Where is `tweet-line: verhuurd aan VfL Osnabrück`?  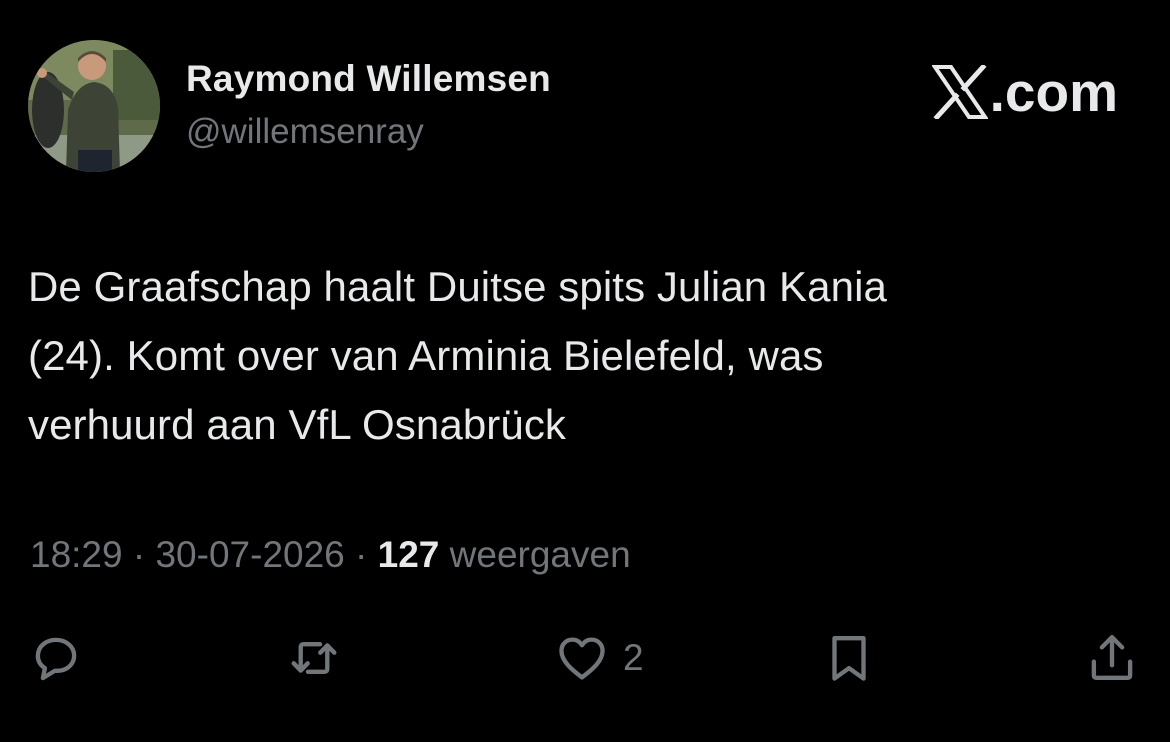
tweet-line: verhuurd aan VfL Osnabrück is located at coordinates (297, 424).